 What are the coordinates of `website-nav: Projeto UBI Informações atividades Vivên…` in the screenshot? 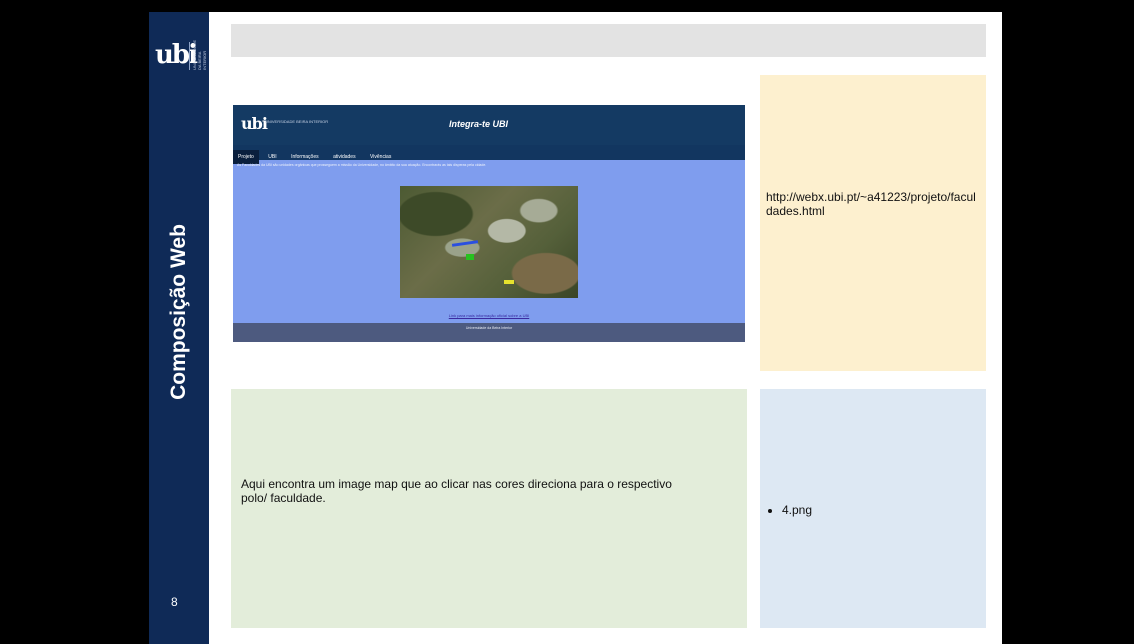 It's located at (489, 154).